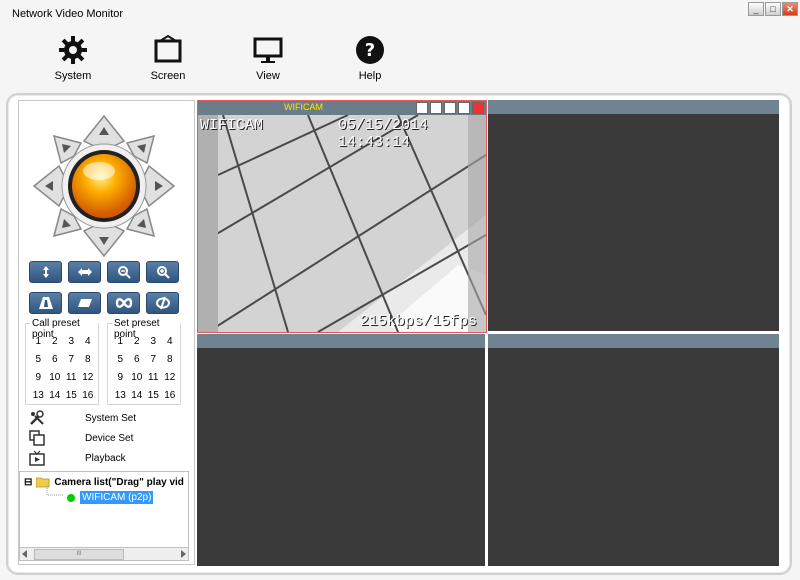 Image resolution: width=800 pixels, height=580 pixels. What do you see at coordinates (79, 554) in the screenshot?
I see `scroll-thumb: III` at bounding box center [79, 554].